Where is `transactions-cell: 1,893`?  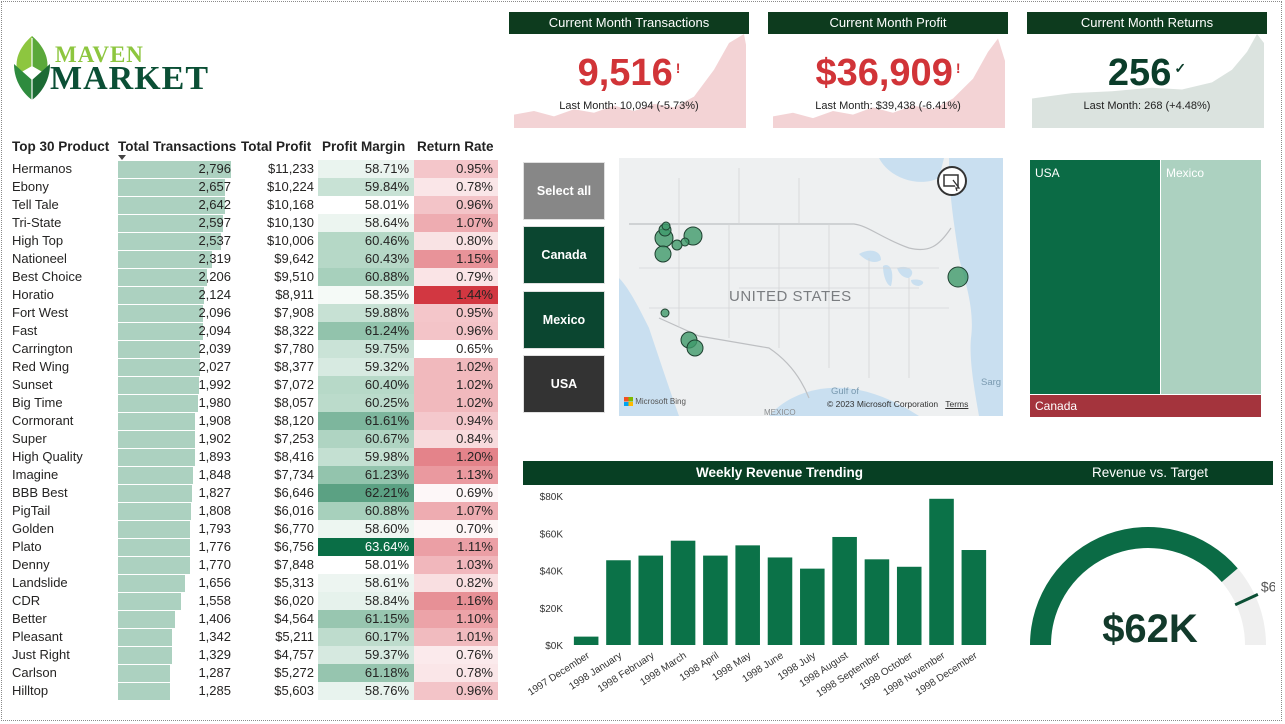 transactions-cell: 1,893 is located at coordinates (174, 457).